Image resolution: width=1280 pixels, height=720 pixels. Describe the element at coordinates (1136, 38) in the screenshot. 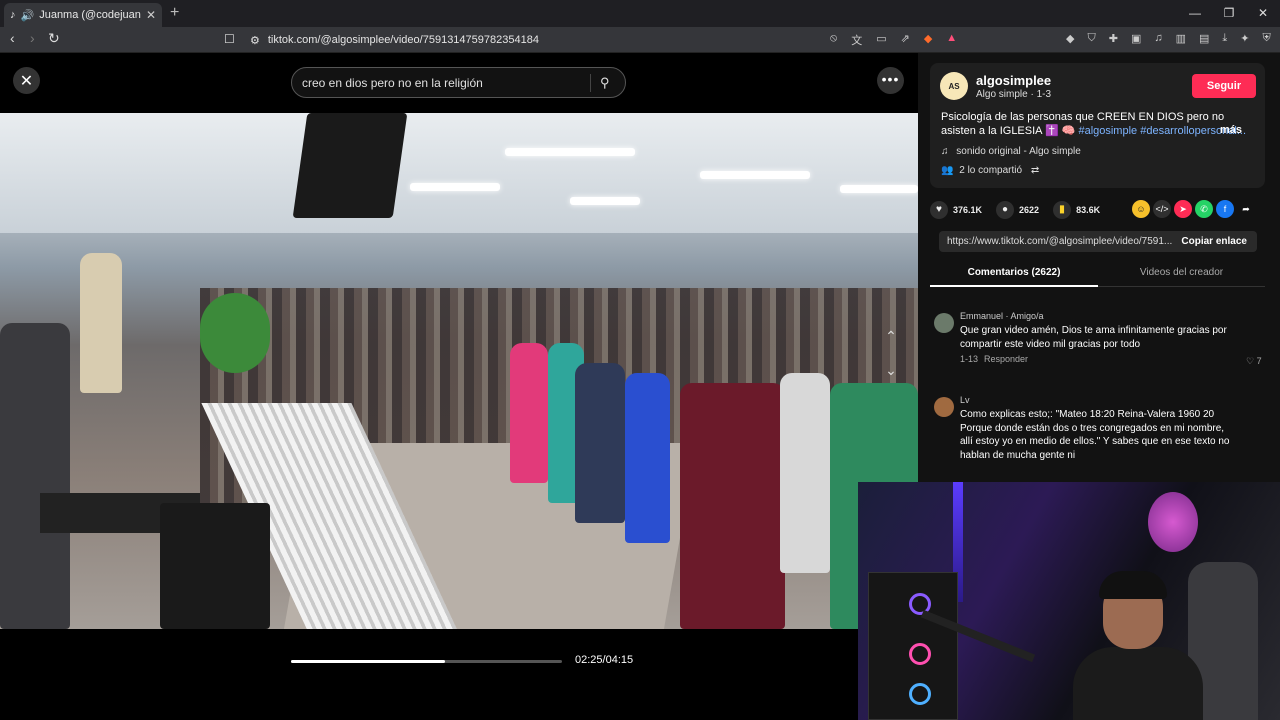

I see `extension-box-icon: ▣` at that location.